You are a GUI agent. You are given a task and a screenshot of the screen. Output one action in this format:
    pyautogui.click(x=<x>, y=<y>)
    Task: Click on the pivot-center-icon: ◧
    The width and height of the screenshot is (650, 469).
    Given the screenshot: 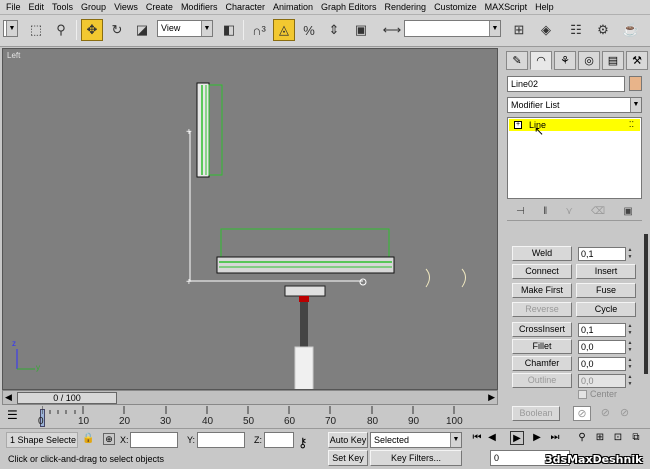 What is the action you would take?
    pyautogui.click(x=229, y=30)
    